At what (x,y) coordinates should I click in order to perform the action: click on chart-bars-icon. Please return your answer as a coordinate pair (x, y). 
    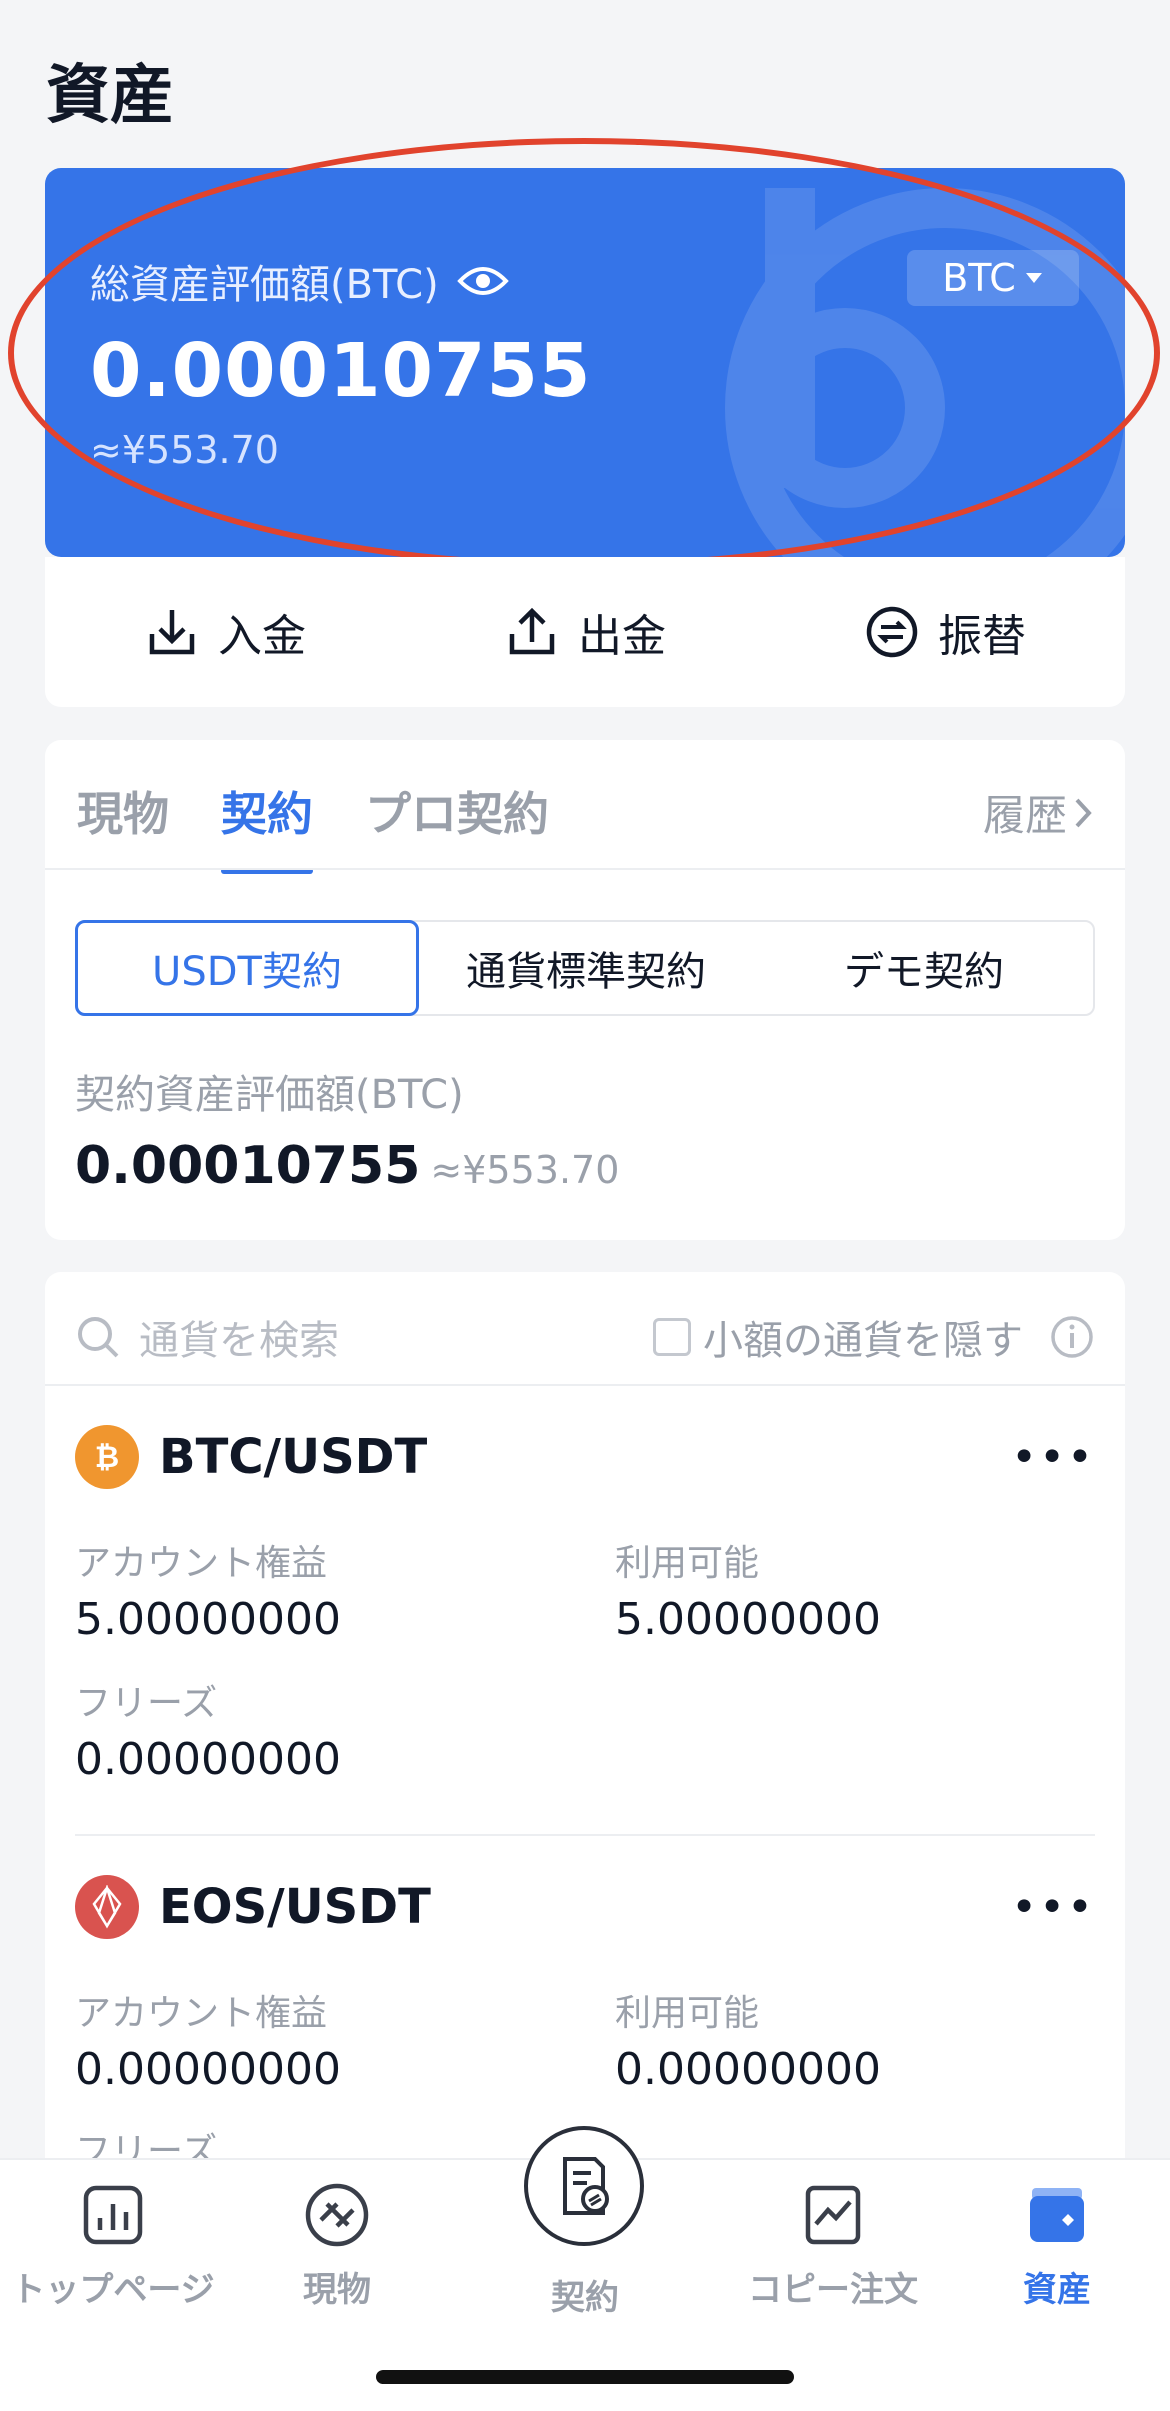
    Looking at the image, I should click on (113, 2215).